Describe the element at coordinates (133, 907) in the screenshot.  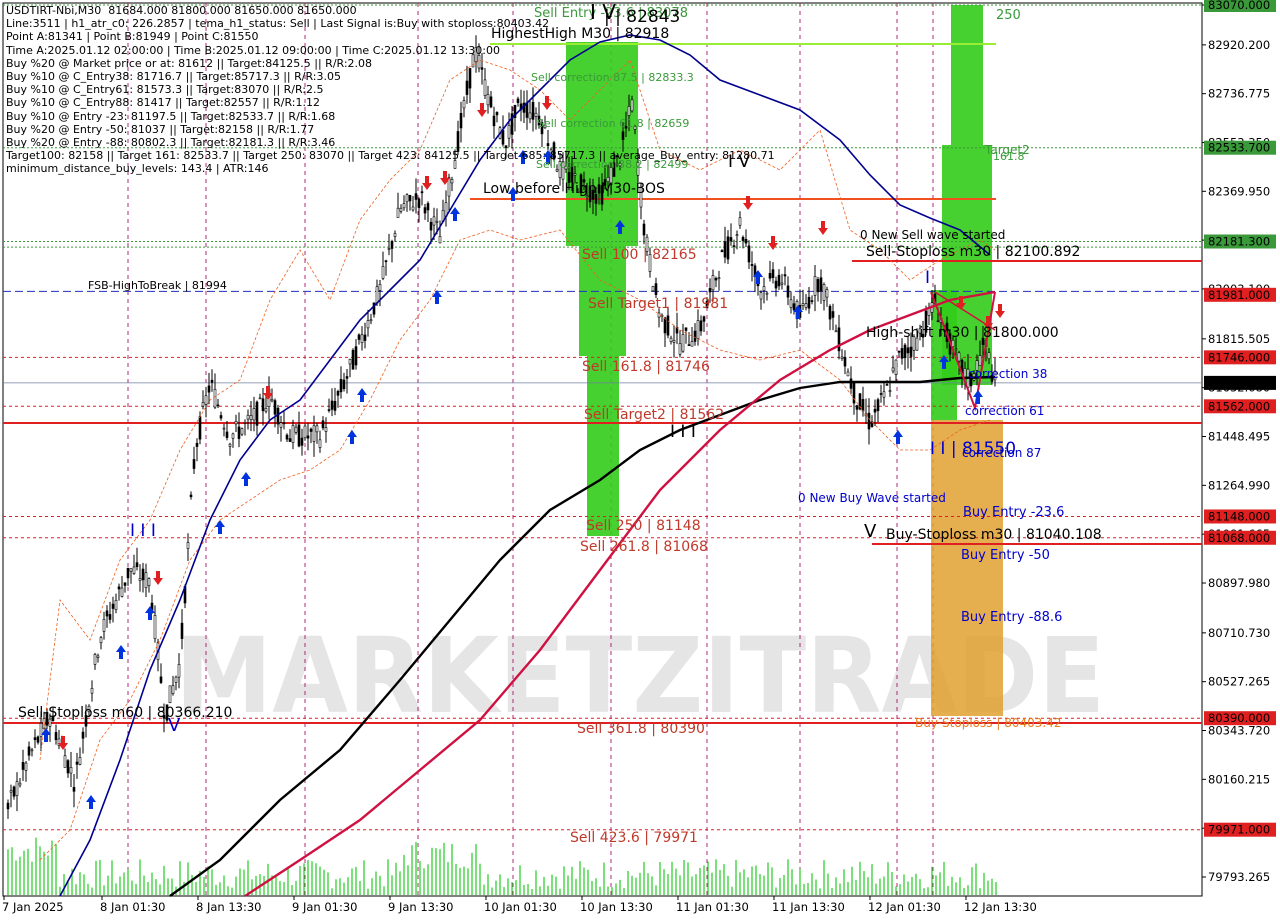
I see `x-tick-label: 8 Jan 01:30` at that location.